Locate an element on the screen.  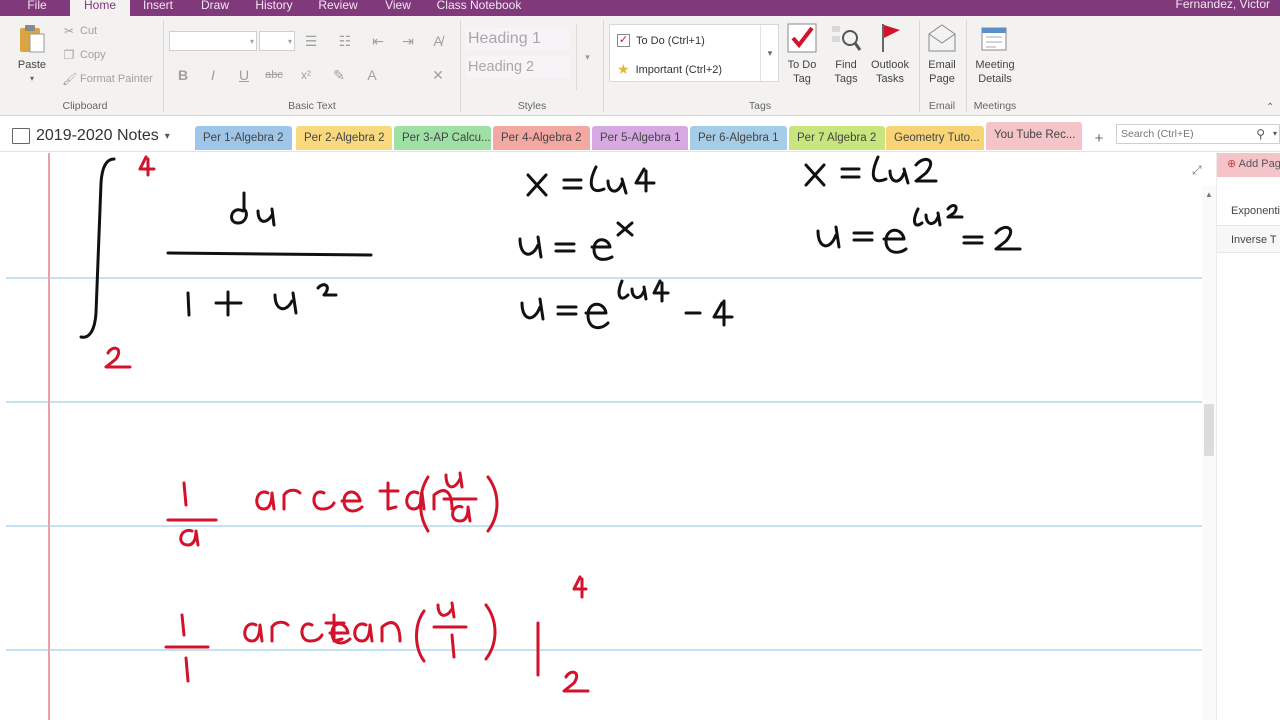
scrollbar-thumb is located at coordinates (1209, 430).